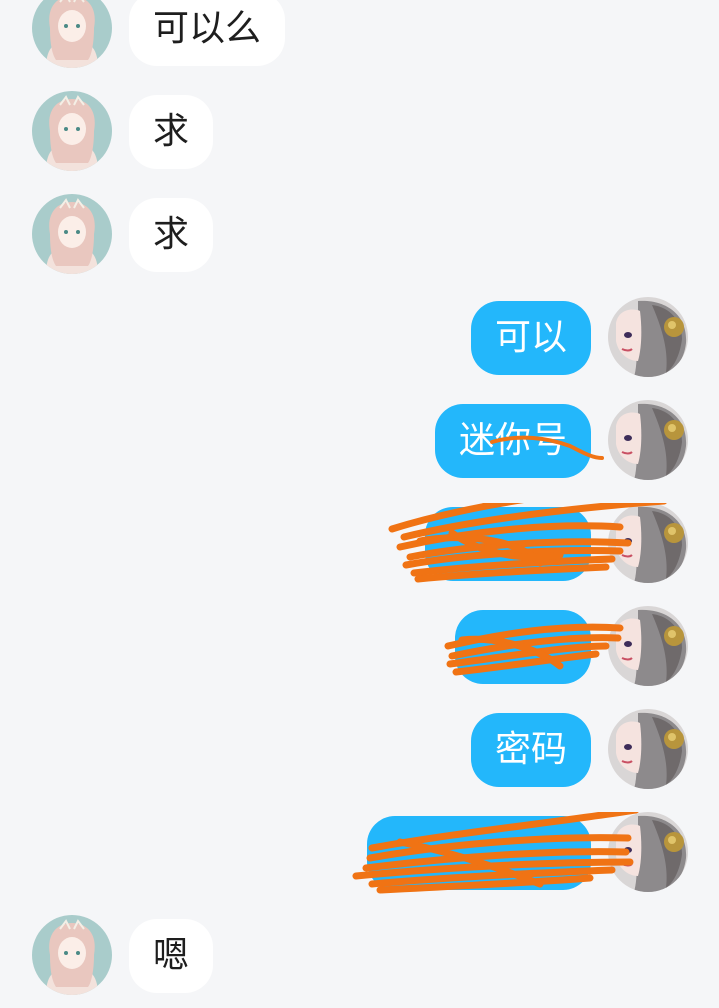 This screenshot has width=719, height=1008. What do you see at coordinates (359, 34) in the screenshot?
I see `message-row: 可以么` at bounding box center [359, 34].